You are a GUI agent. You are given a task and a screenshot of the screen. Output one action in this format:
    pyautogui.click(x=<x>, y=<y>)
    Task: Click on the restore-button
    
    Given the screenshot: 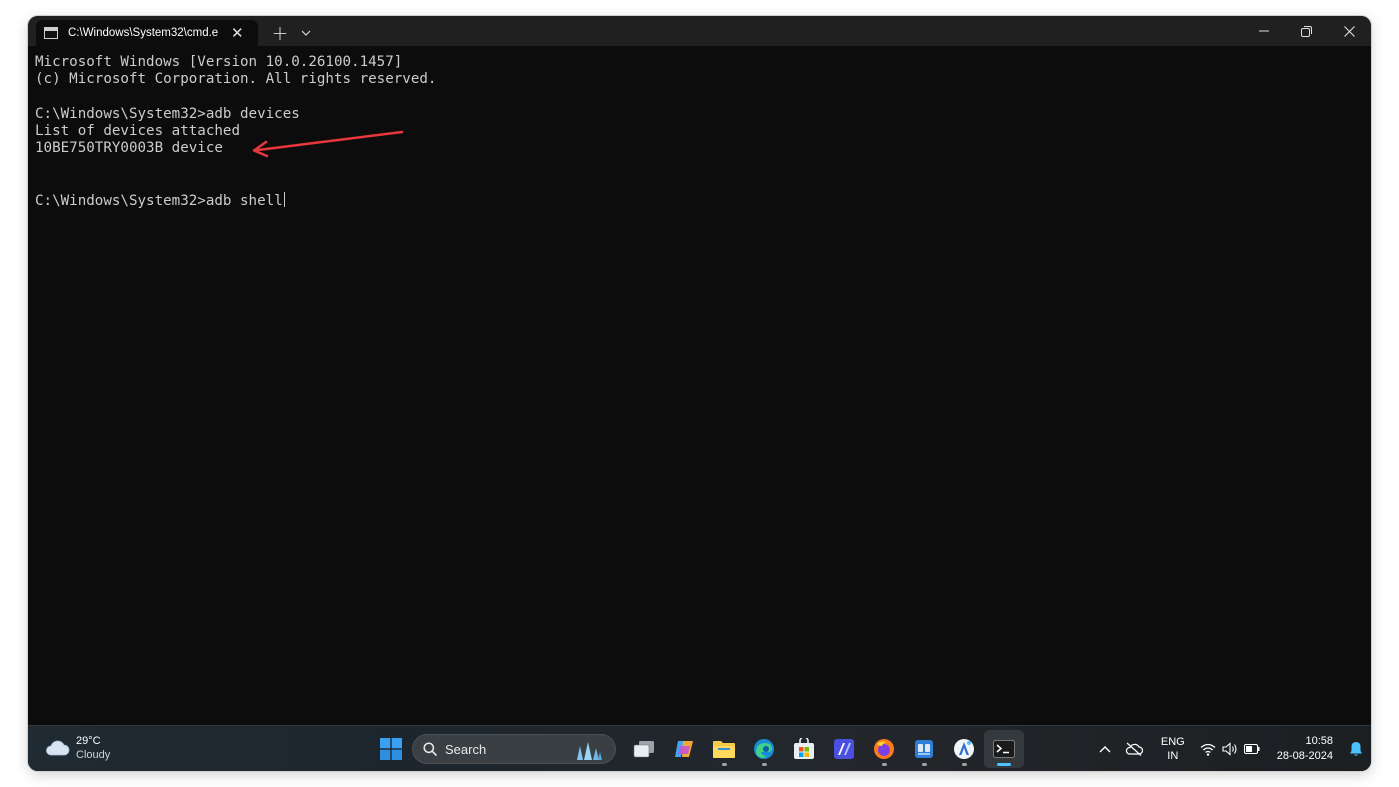 What is the action you would take?
    pyautogui.click(x=1306, y=31)
    